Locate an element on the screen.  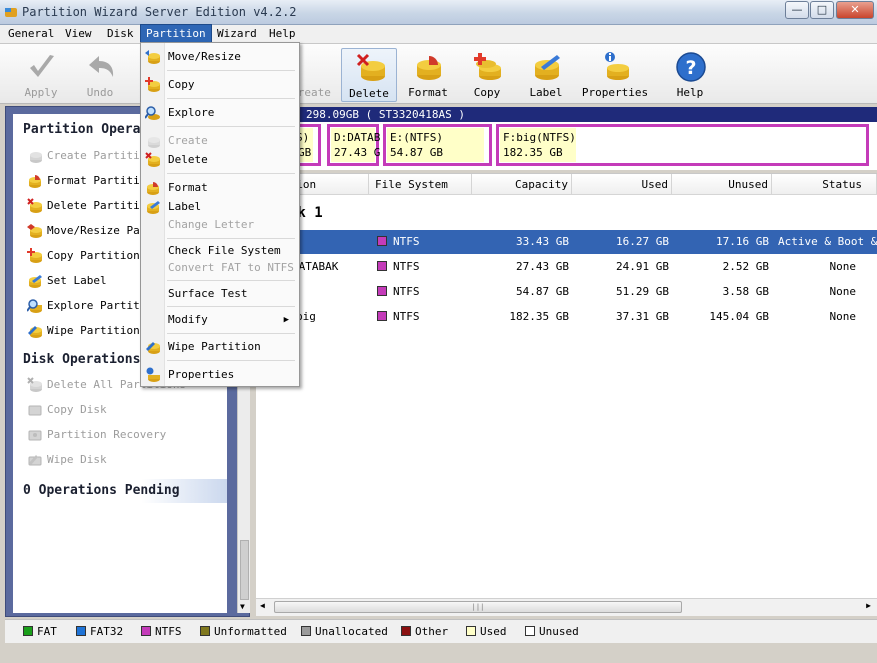
col-unused: Unused is located at coordinates (722, 184).